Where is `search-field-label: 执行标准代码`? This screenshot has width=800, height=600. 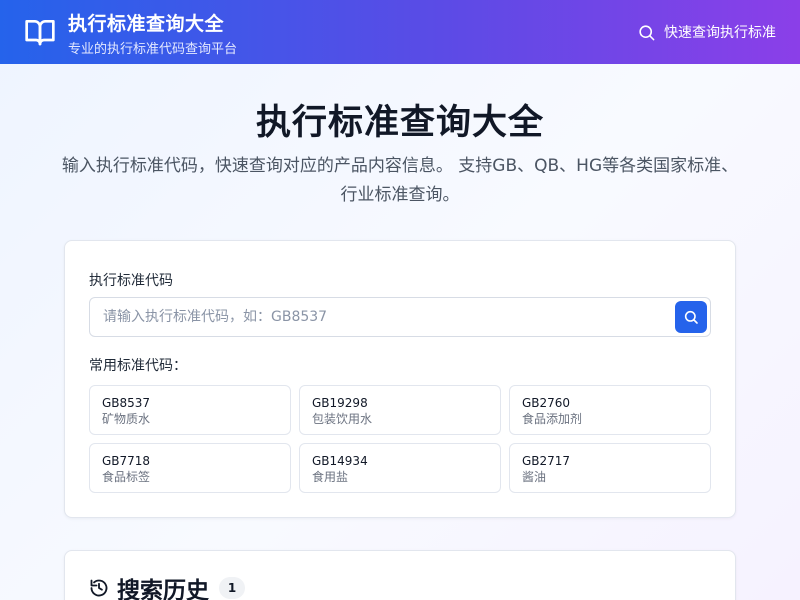 search-field-label: 执行标准代码 is located at coordinates (131, 281).